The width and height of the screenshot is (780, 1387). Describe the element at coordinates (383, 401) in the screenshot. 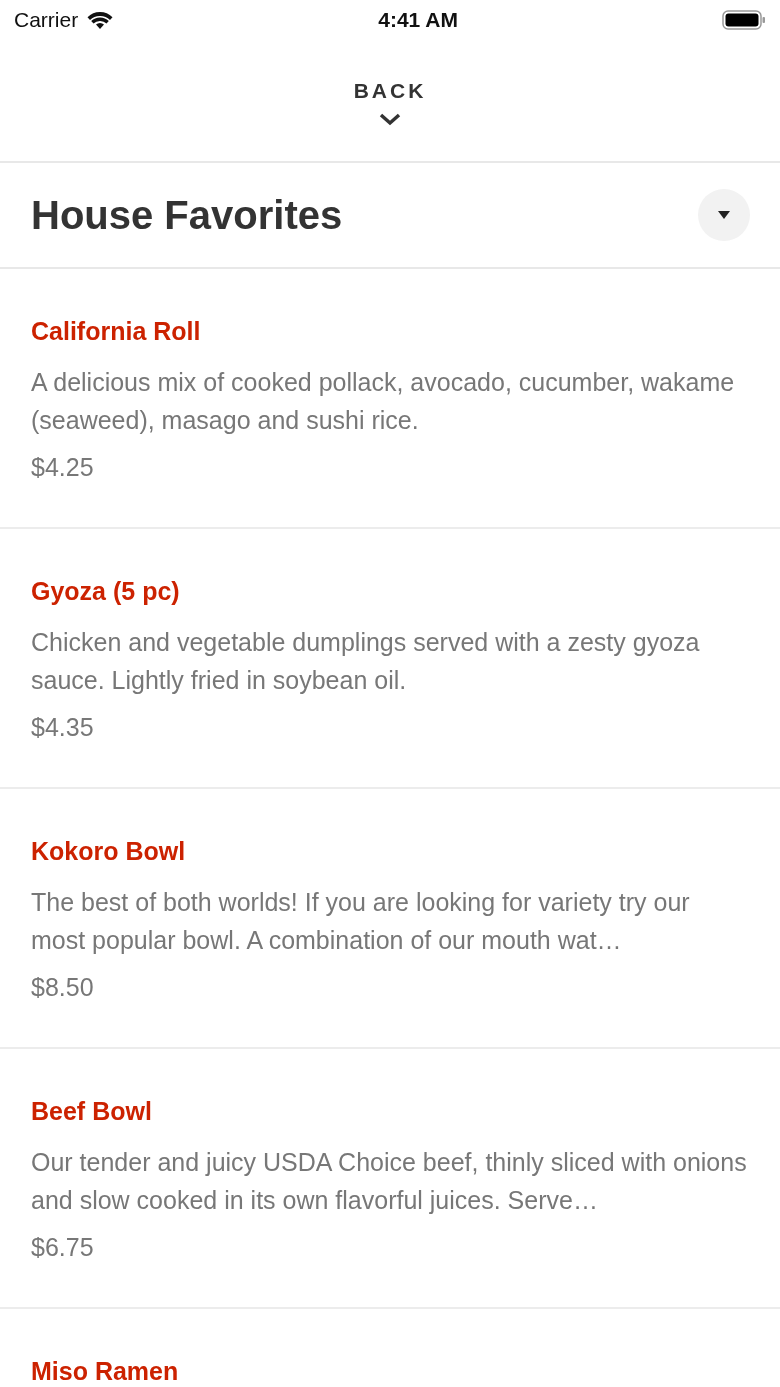

I see `item-description: A delicious mix of cooked pollack, avocado, cucumber, wakame (seaweed), masago and sushi rice.` at that location.